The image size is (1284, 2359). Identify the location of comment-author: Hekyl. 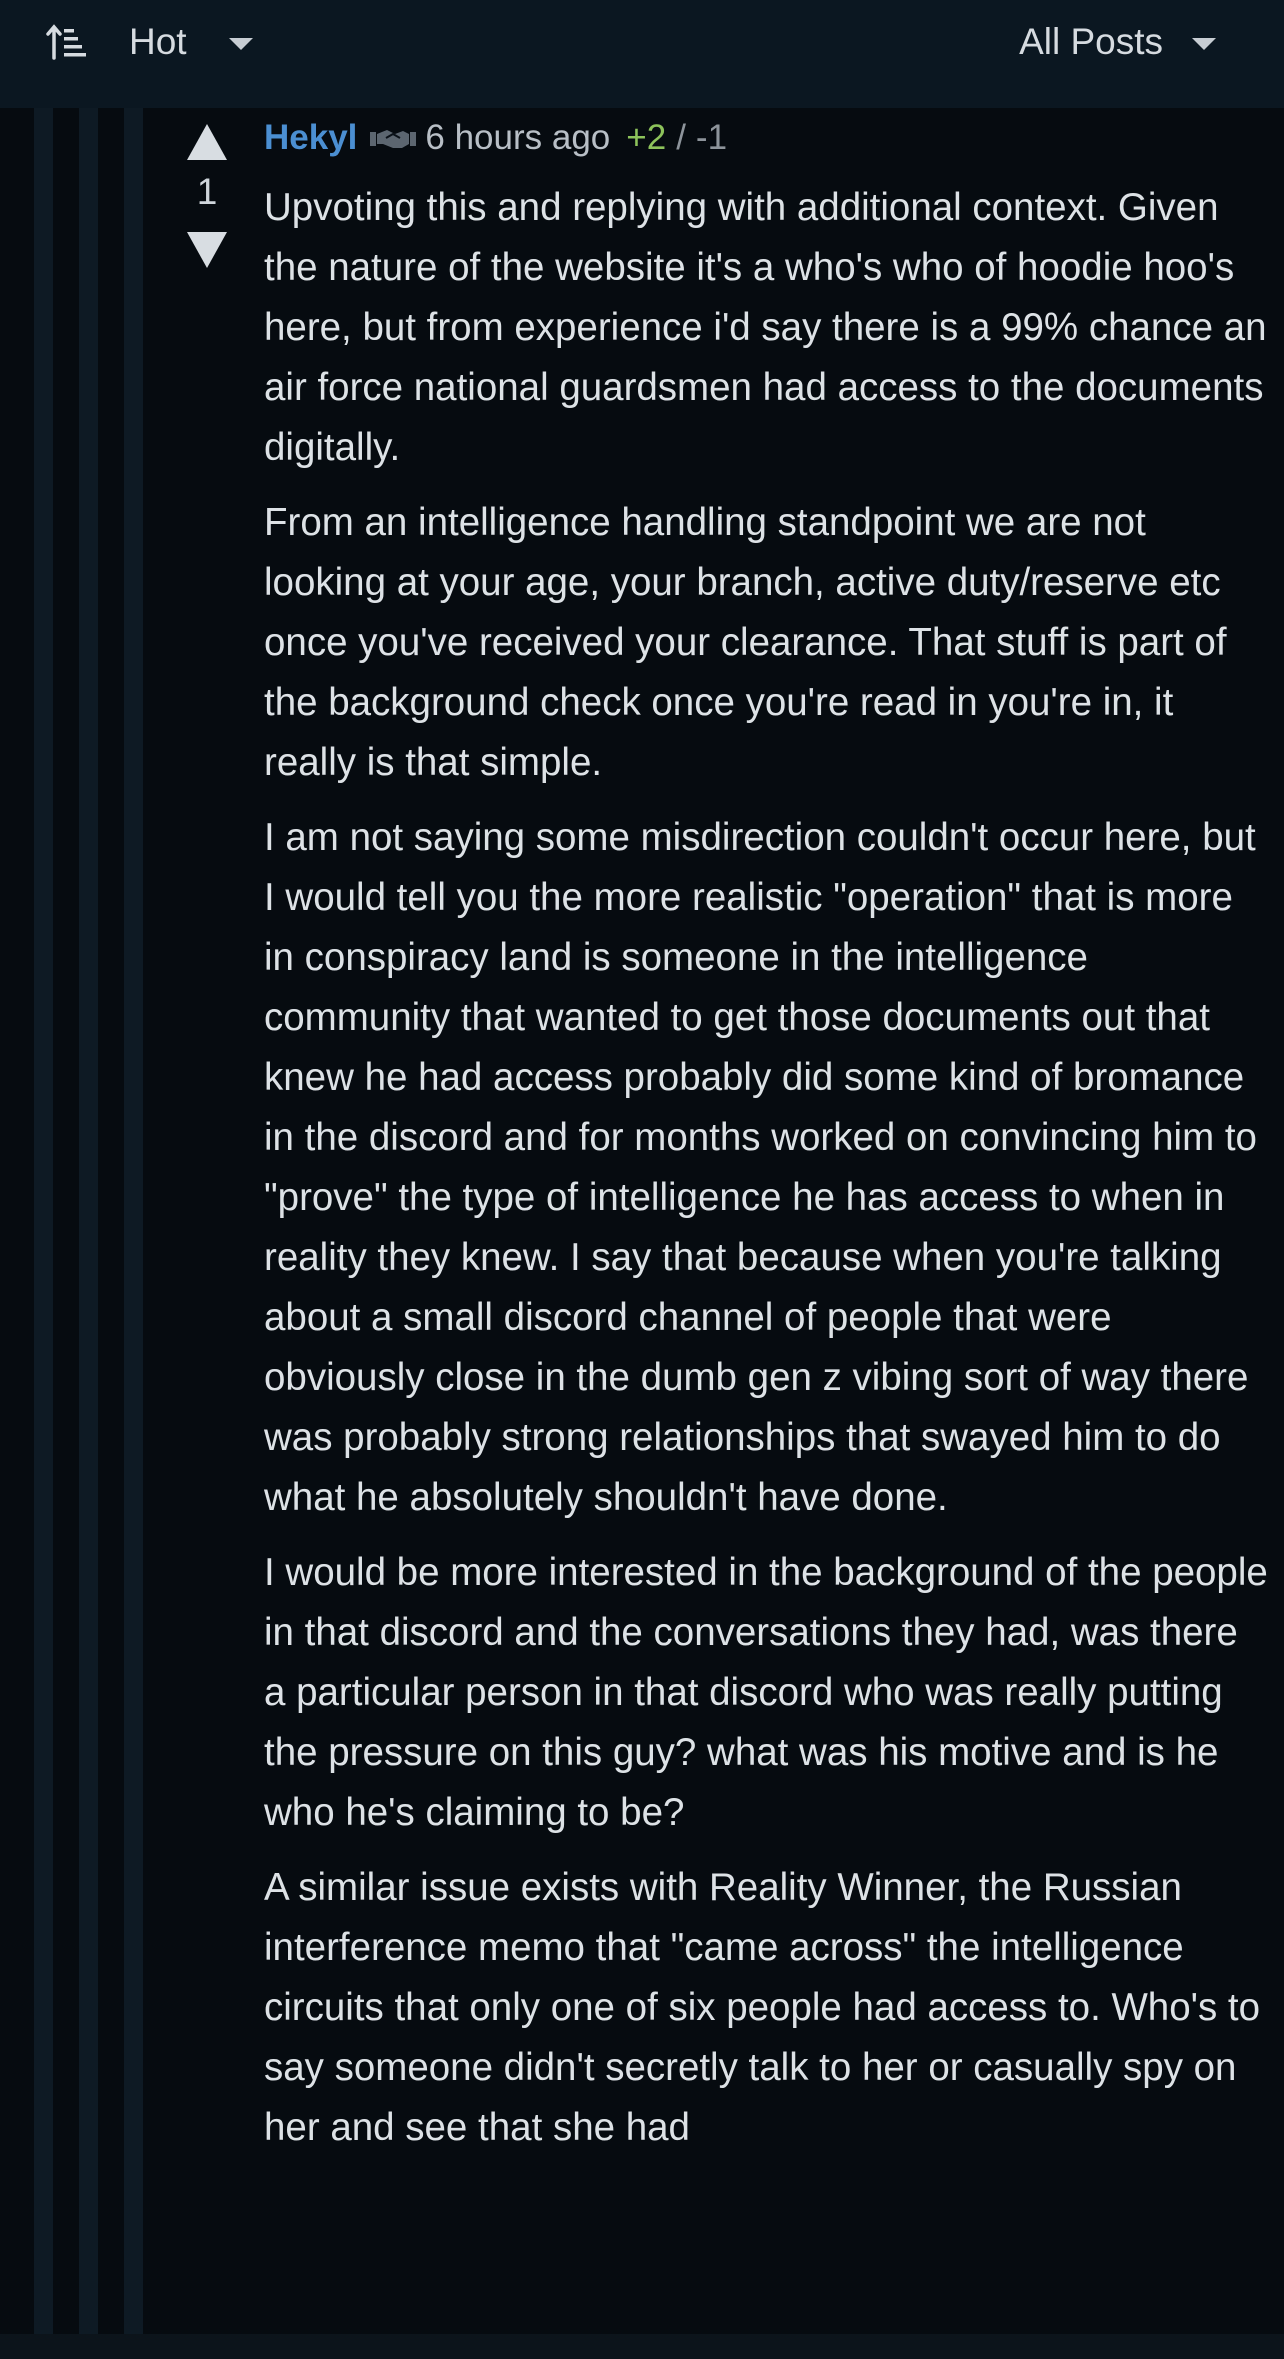
(310, 138).